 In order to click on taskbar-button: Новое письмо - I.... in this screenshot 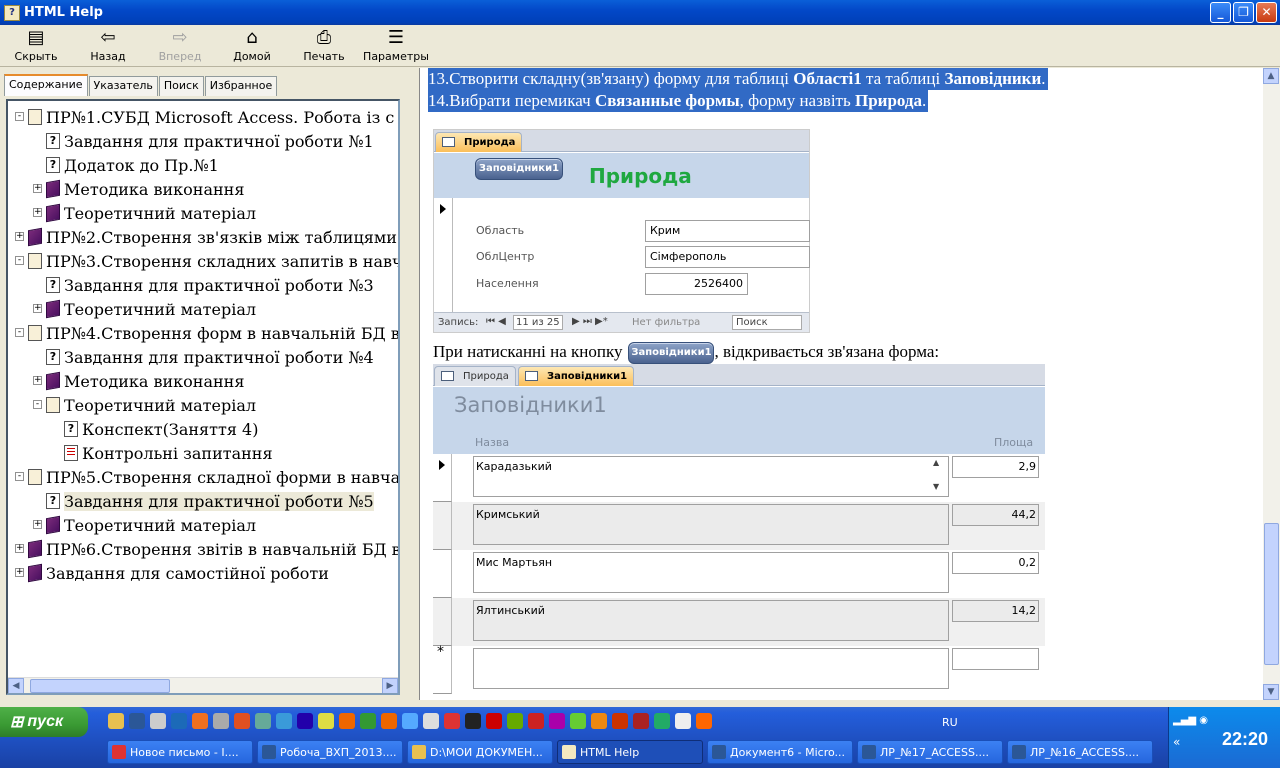, I will do `click(180, 752)`.